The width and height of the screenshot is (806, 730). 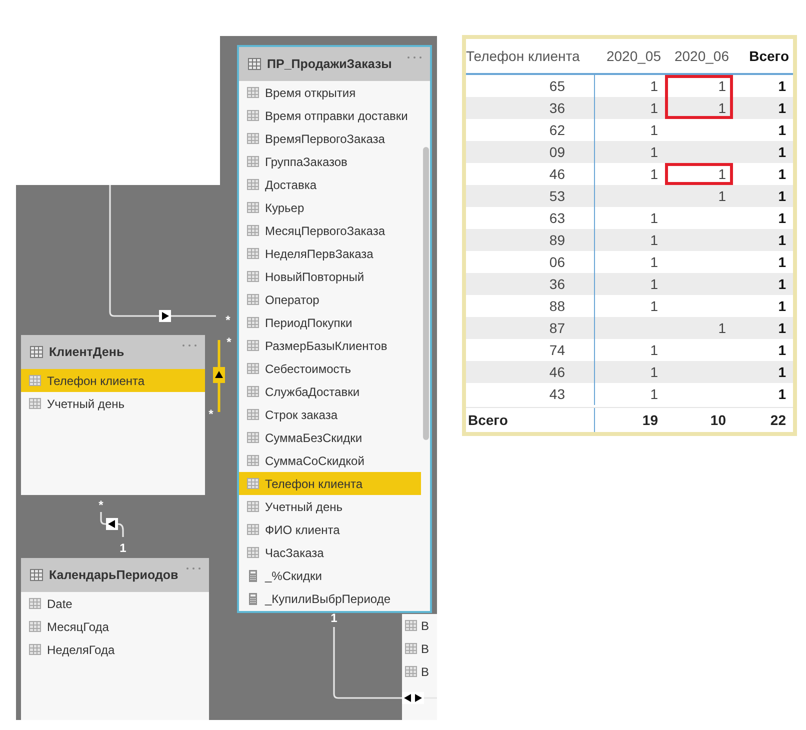 What do you see at coordinates (330, 207) in the screenshot?
I see `field-row: Курьер` at bounding box center [330, 207].